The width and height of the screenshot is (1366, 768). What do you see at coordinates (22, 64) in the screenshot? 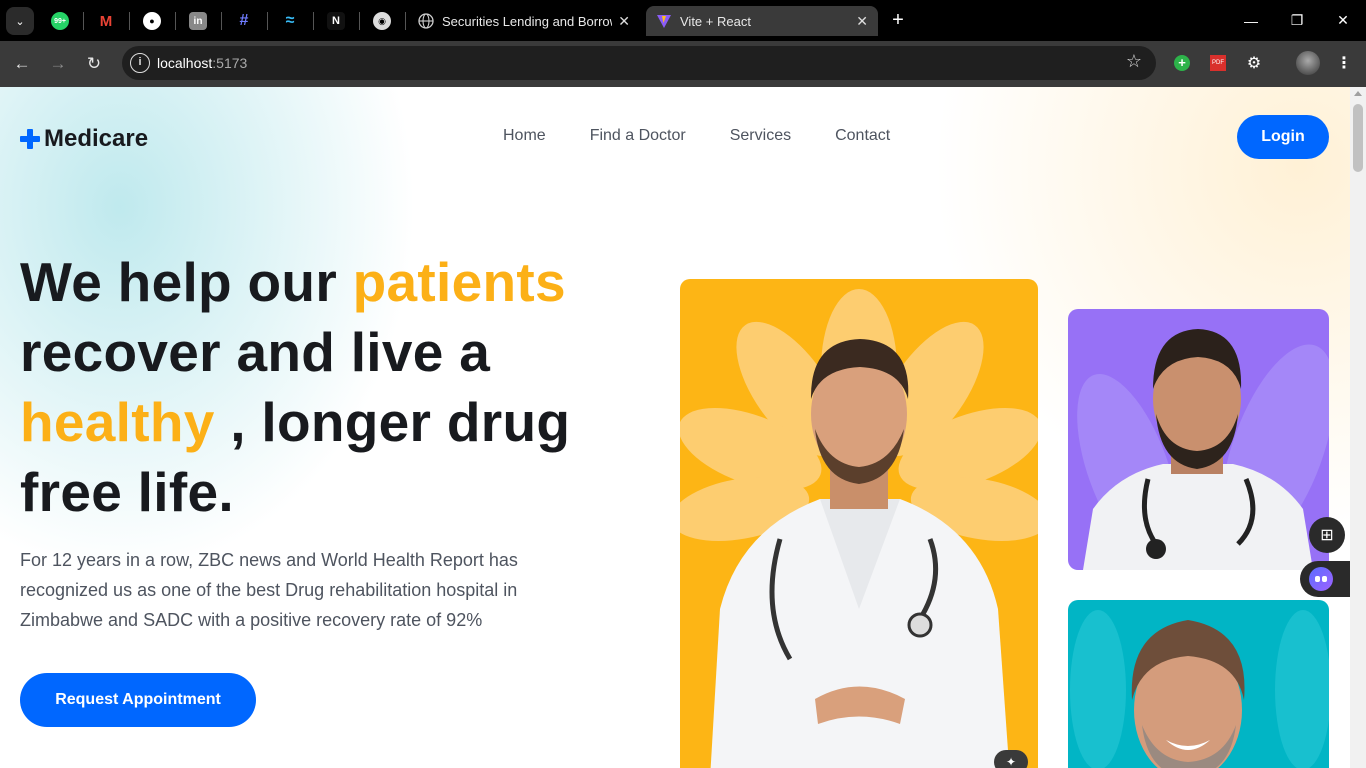
I see `back-arrow-icon: ←` at bounding box center [22, 64].